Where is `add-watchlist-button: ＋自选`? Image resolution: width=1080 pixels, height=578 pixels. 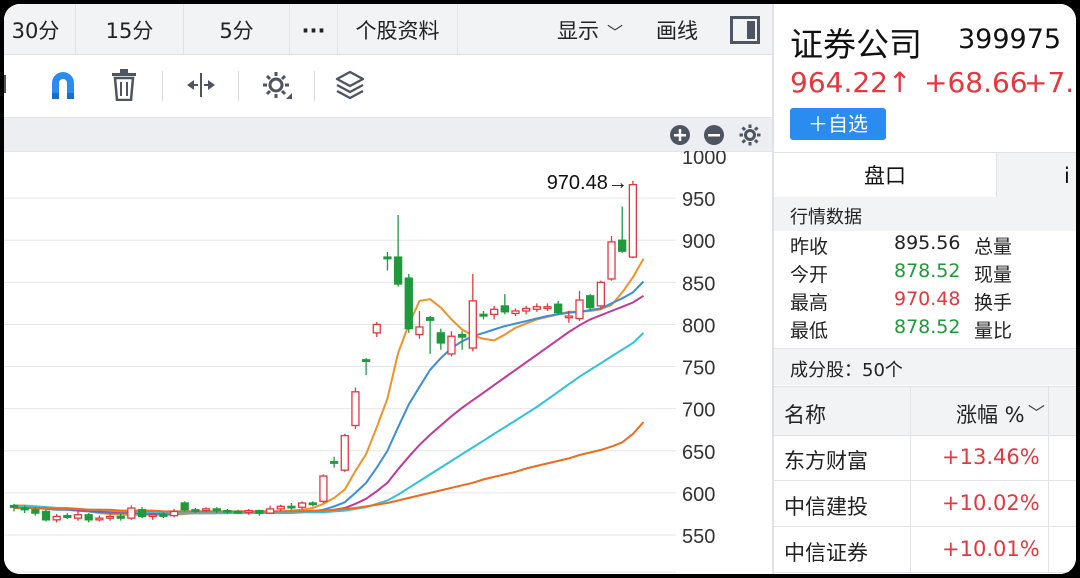
add-watchlist-button: ＋自选 is located at coordinates (838, 124).